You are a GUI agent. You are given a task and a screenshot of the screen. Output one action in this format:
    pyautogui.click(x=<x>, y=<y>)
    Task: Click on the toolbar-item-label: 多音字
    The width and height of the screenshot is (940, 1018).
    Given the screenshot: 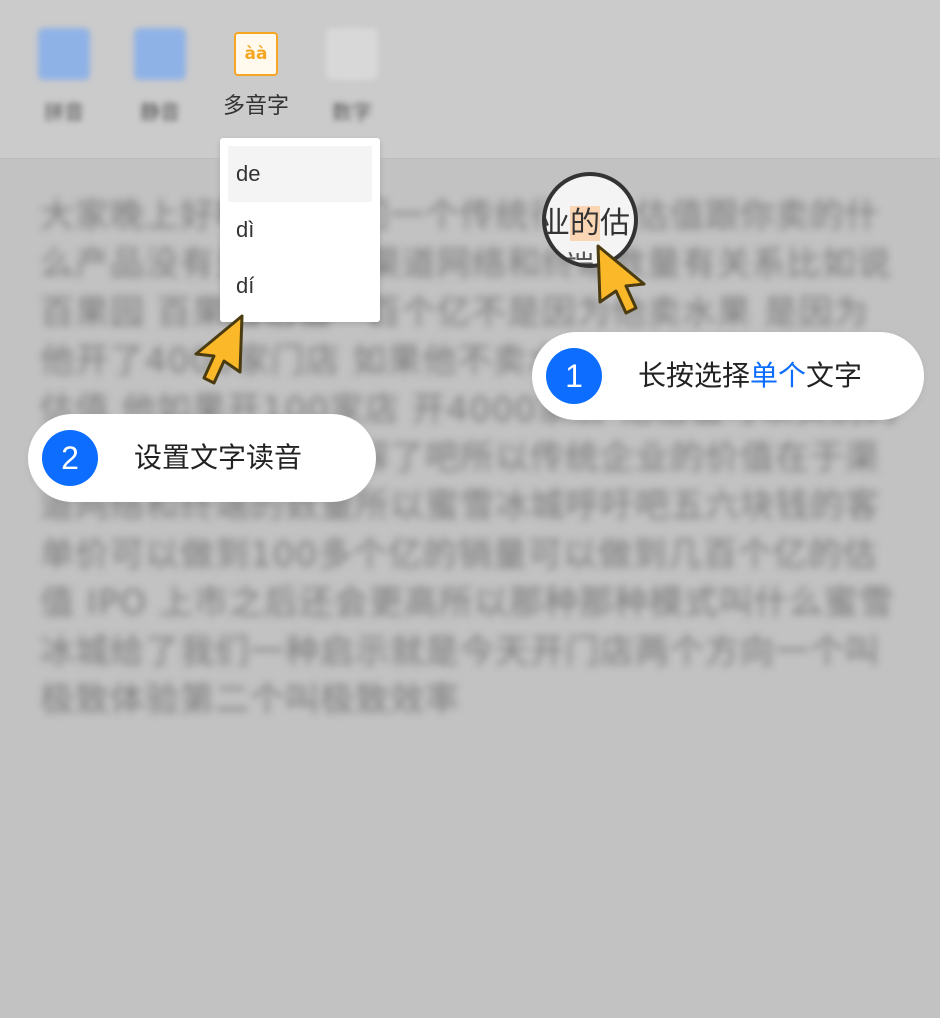 What is the action you would take?
    pyautogui.click(x=255, y=106)
    